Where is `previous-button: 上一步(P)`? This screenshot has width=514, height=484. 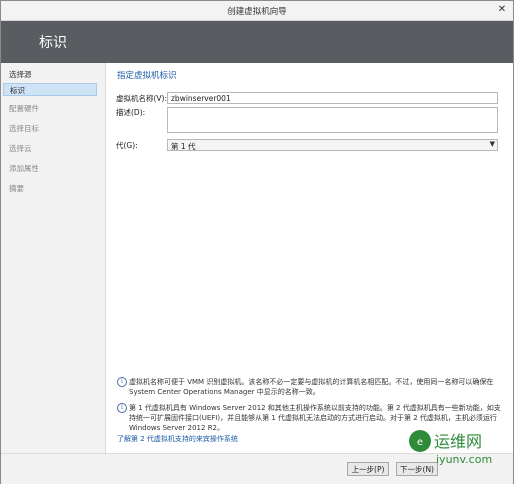
previous-button: 上一步(P) is located at coordinates (368, 469).